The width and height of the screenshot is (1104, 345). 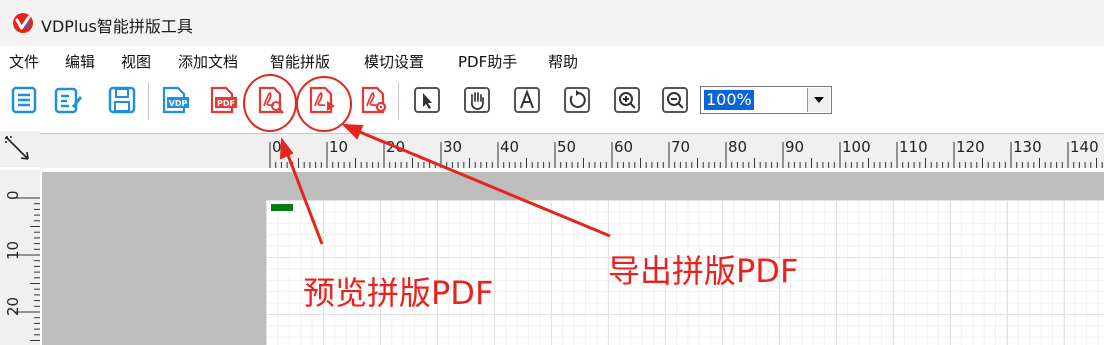 I want to click on rotate-icon, so click(x=577, y=100).